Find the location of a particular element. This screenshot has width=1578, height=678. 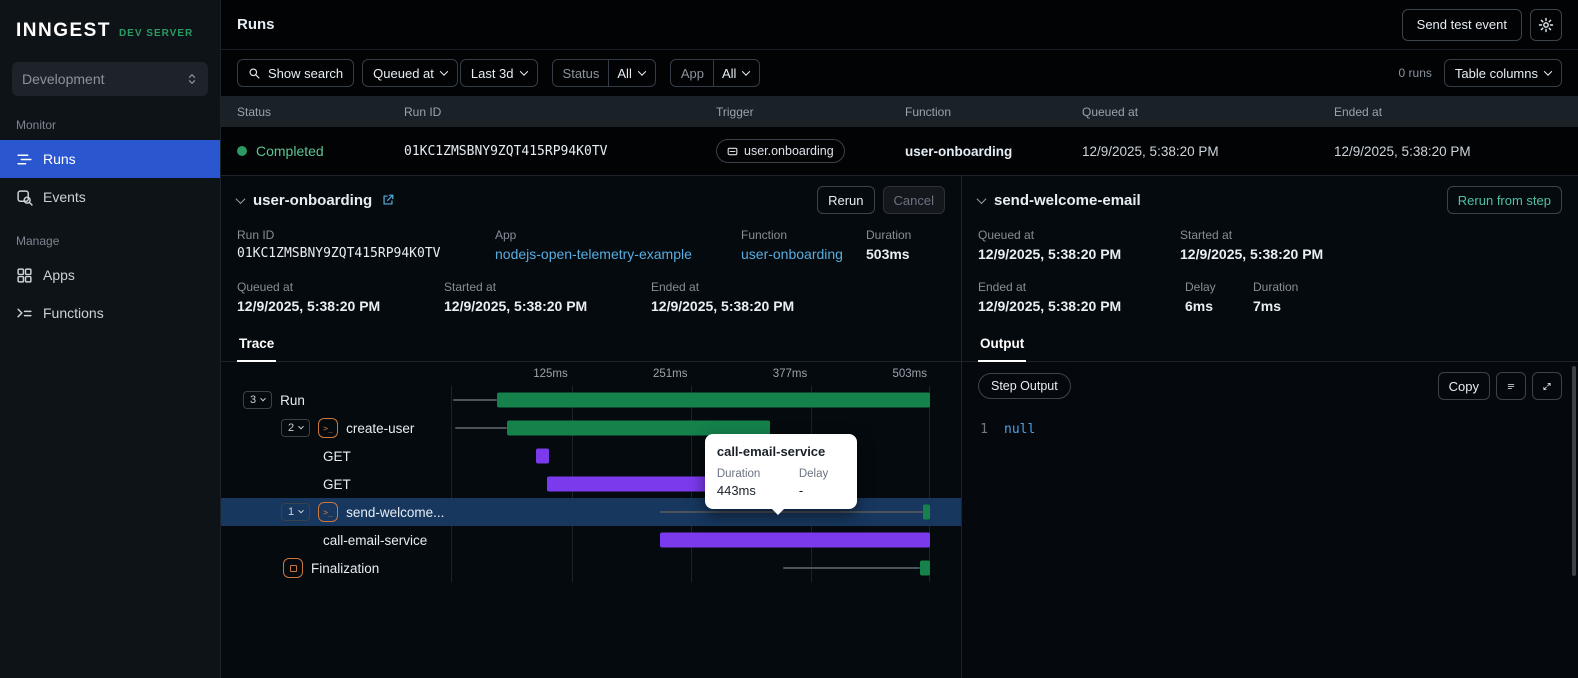

ended-at-value: 12/9/2025, 5:38:20 PM is located at coordinates (723, 306).